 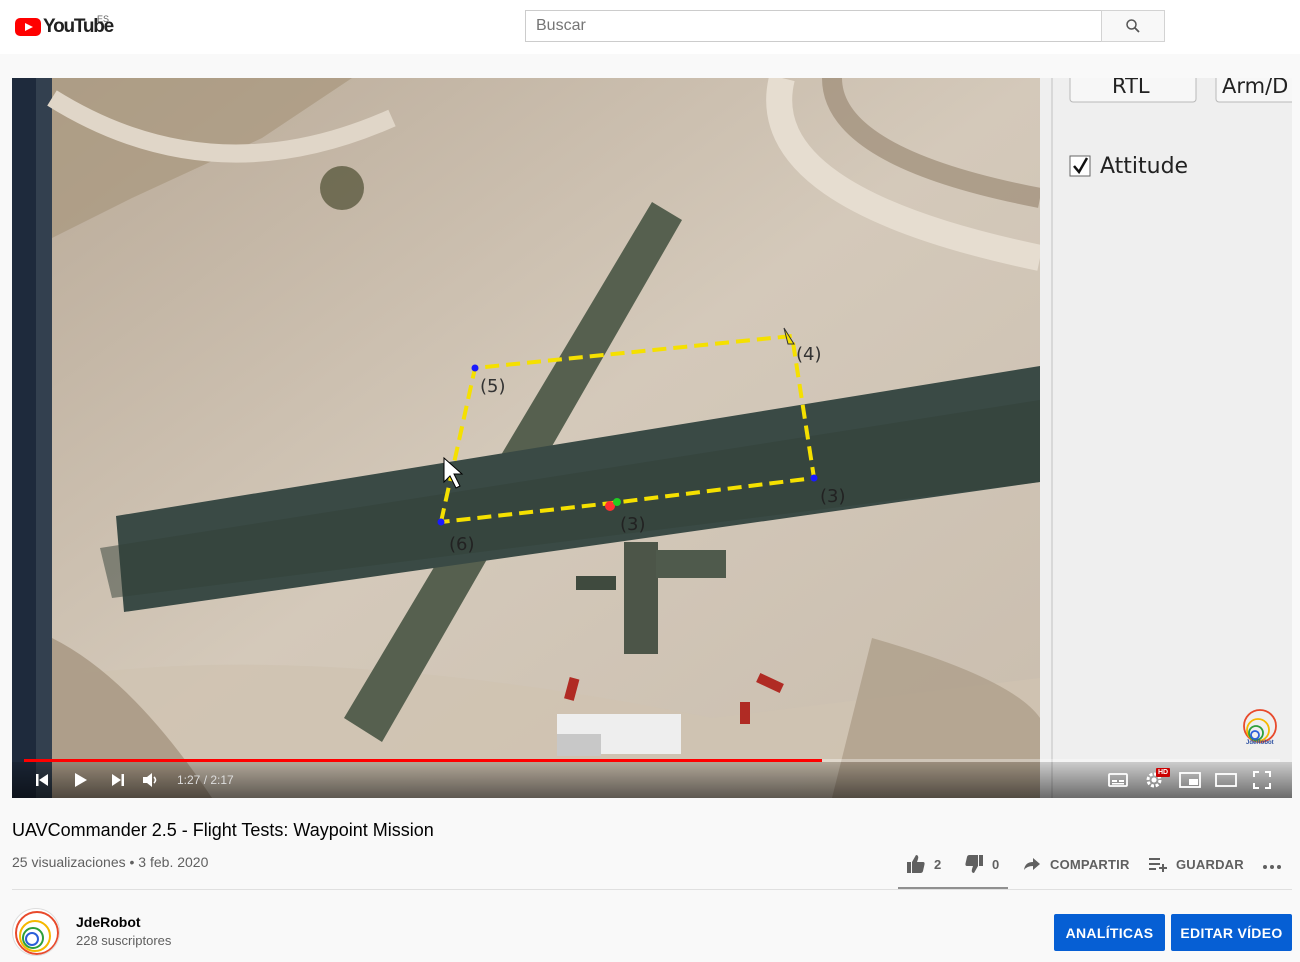 What do you see at coordinates (974, 864) in the screenshot?
I see `thumbs-down-icon` at bounding box center [974, 864].